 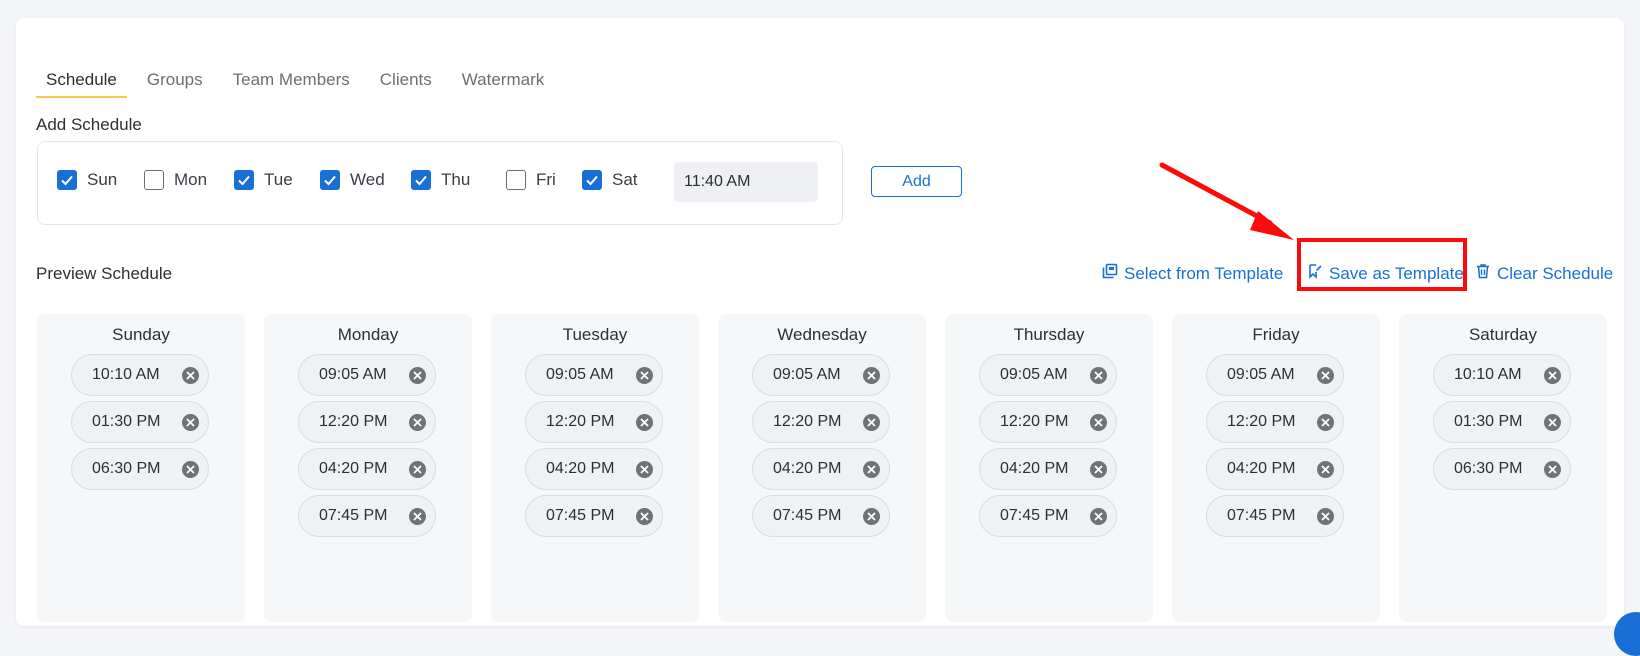 What do you see at coordinates (278, 179) in the screenshot?
I see `day-label: Tue` at bounding box center [278, 179].